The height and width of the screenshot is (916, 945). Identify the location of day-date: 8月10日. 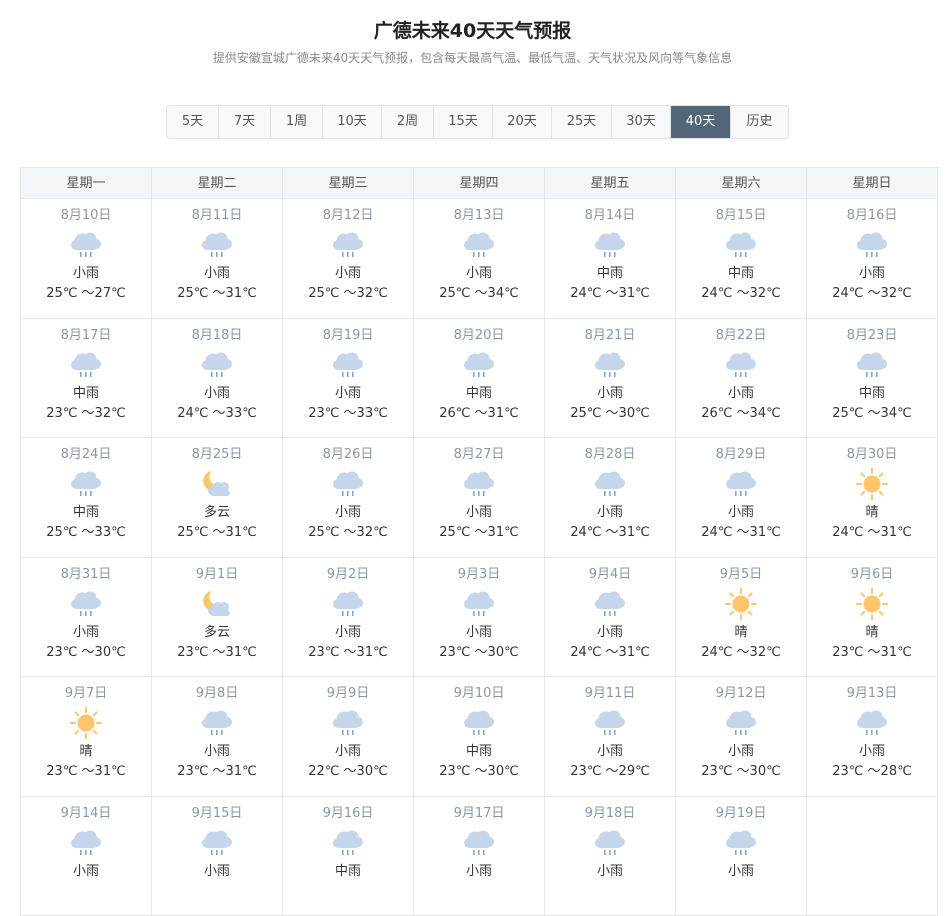
(86, 216).